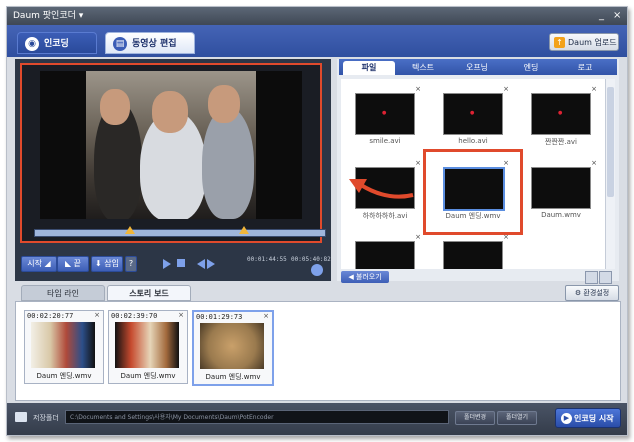  What do you see at coordinates (385, 216) in the screenshot?
I see `file-name: 하하하하하.avi` at bounding box center [385, 216].